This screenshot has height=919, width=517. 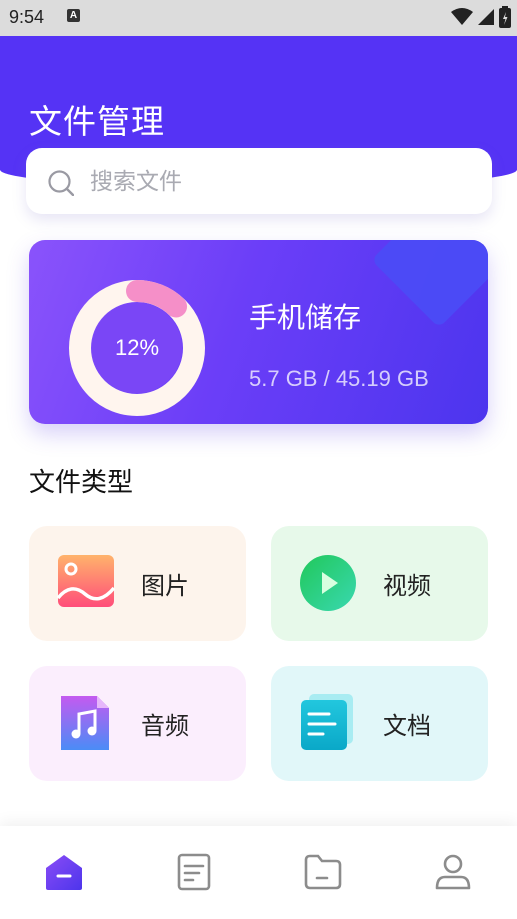 What do you see at coordinates (81, 483) in the screenshot?
I see `section-title-file-types: 文件类型` at bounding box center [81, 483].